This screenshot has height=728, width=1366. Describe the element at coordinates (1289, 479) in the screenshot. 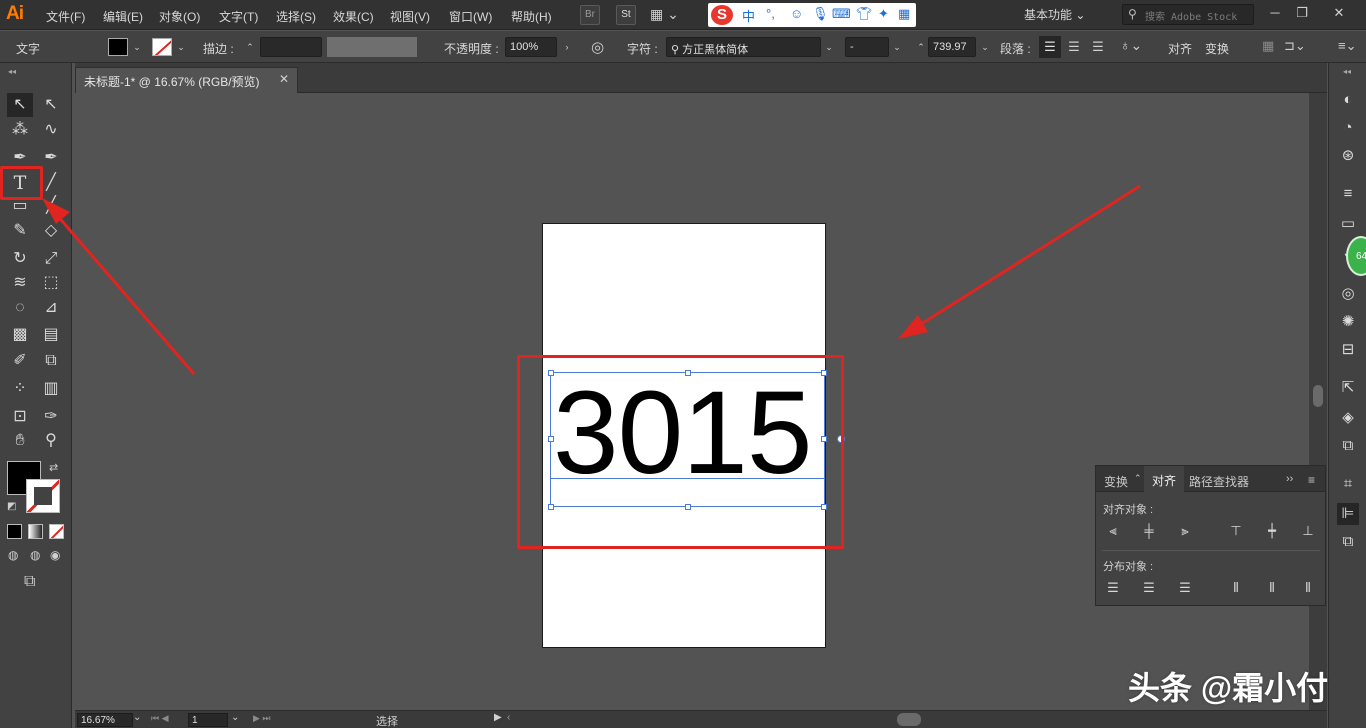

I see `expand-icon: ››` at that location.